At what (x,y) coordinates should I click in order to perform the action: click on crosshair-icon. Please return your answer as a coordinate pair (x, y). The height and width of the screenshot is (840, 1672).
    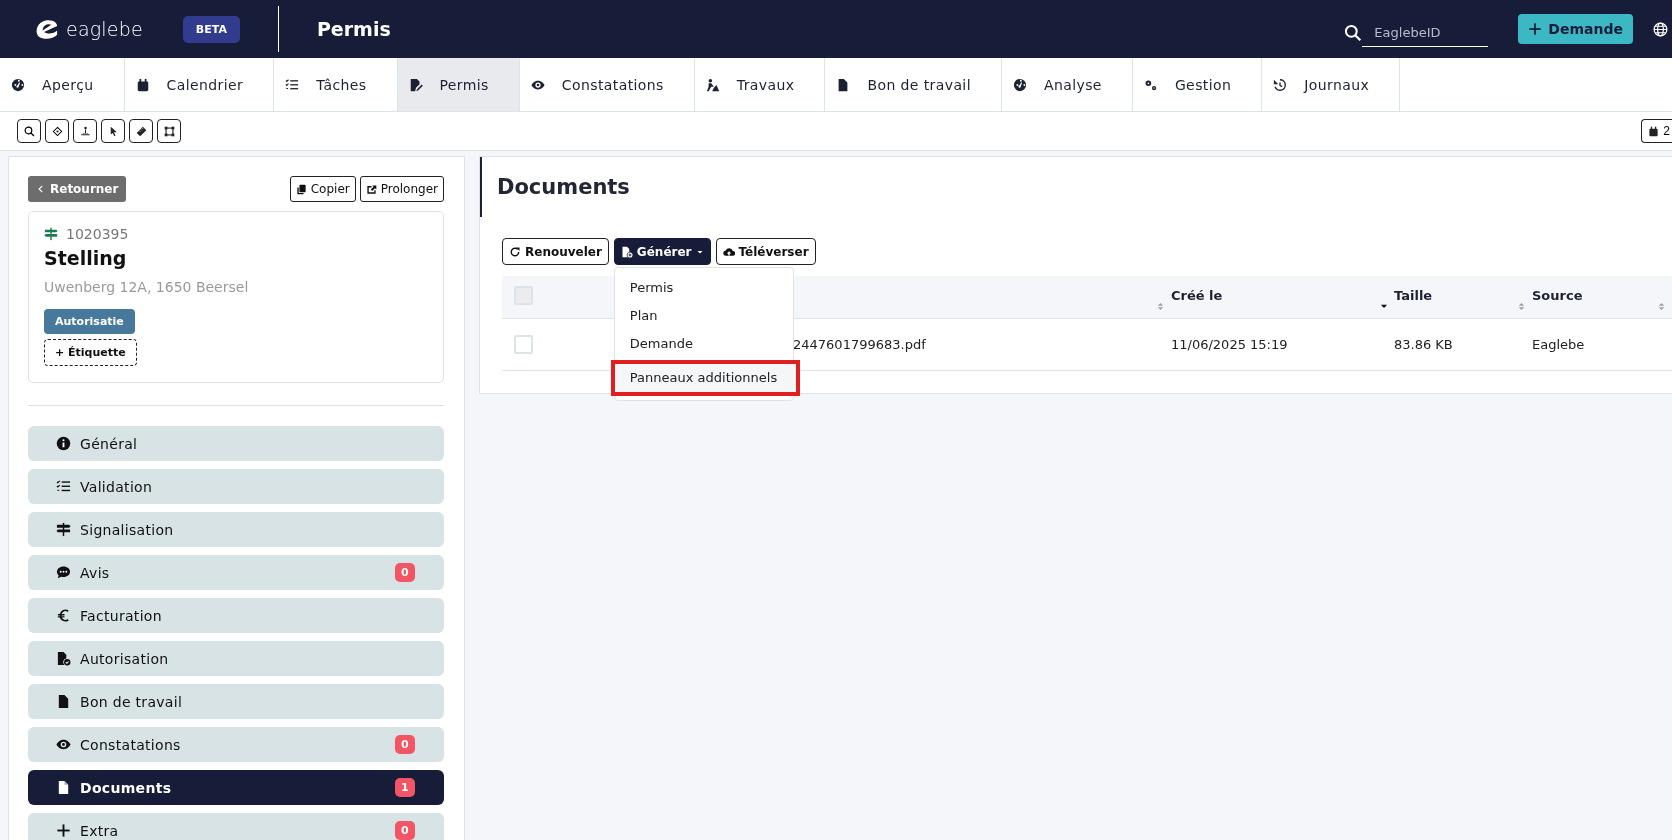
    Looking at the image, I should click on (57, 131).